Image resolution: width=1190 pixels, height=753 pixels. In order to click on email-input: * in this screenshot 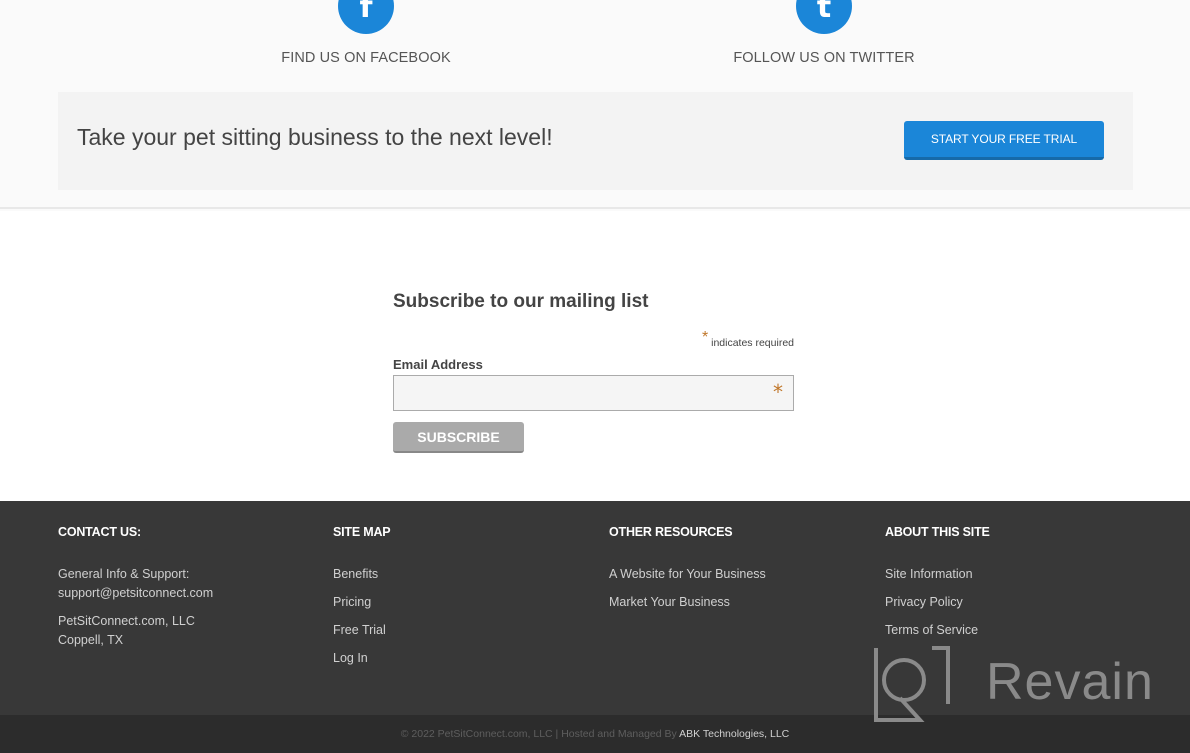, I will do `click(593, 393)`.